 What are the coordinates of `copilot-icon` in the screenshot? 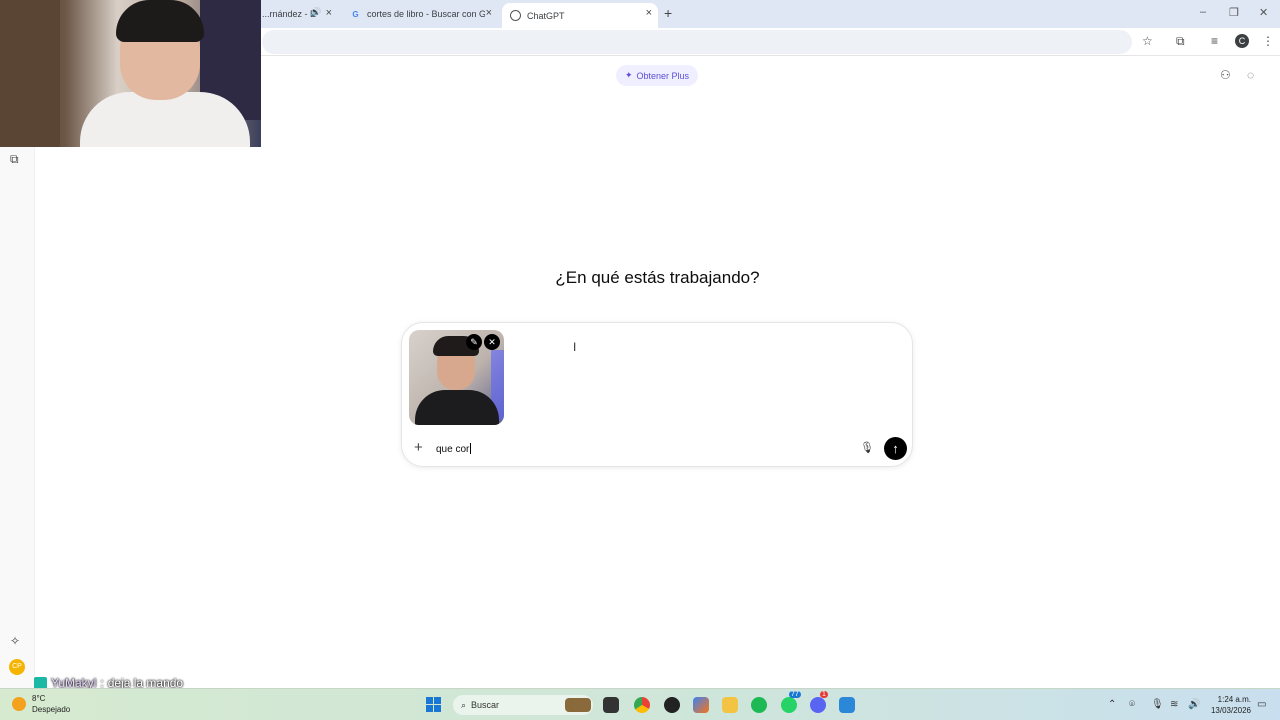 It's located at (701, 705).